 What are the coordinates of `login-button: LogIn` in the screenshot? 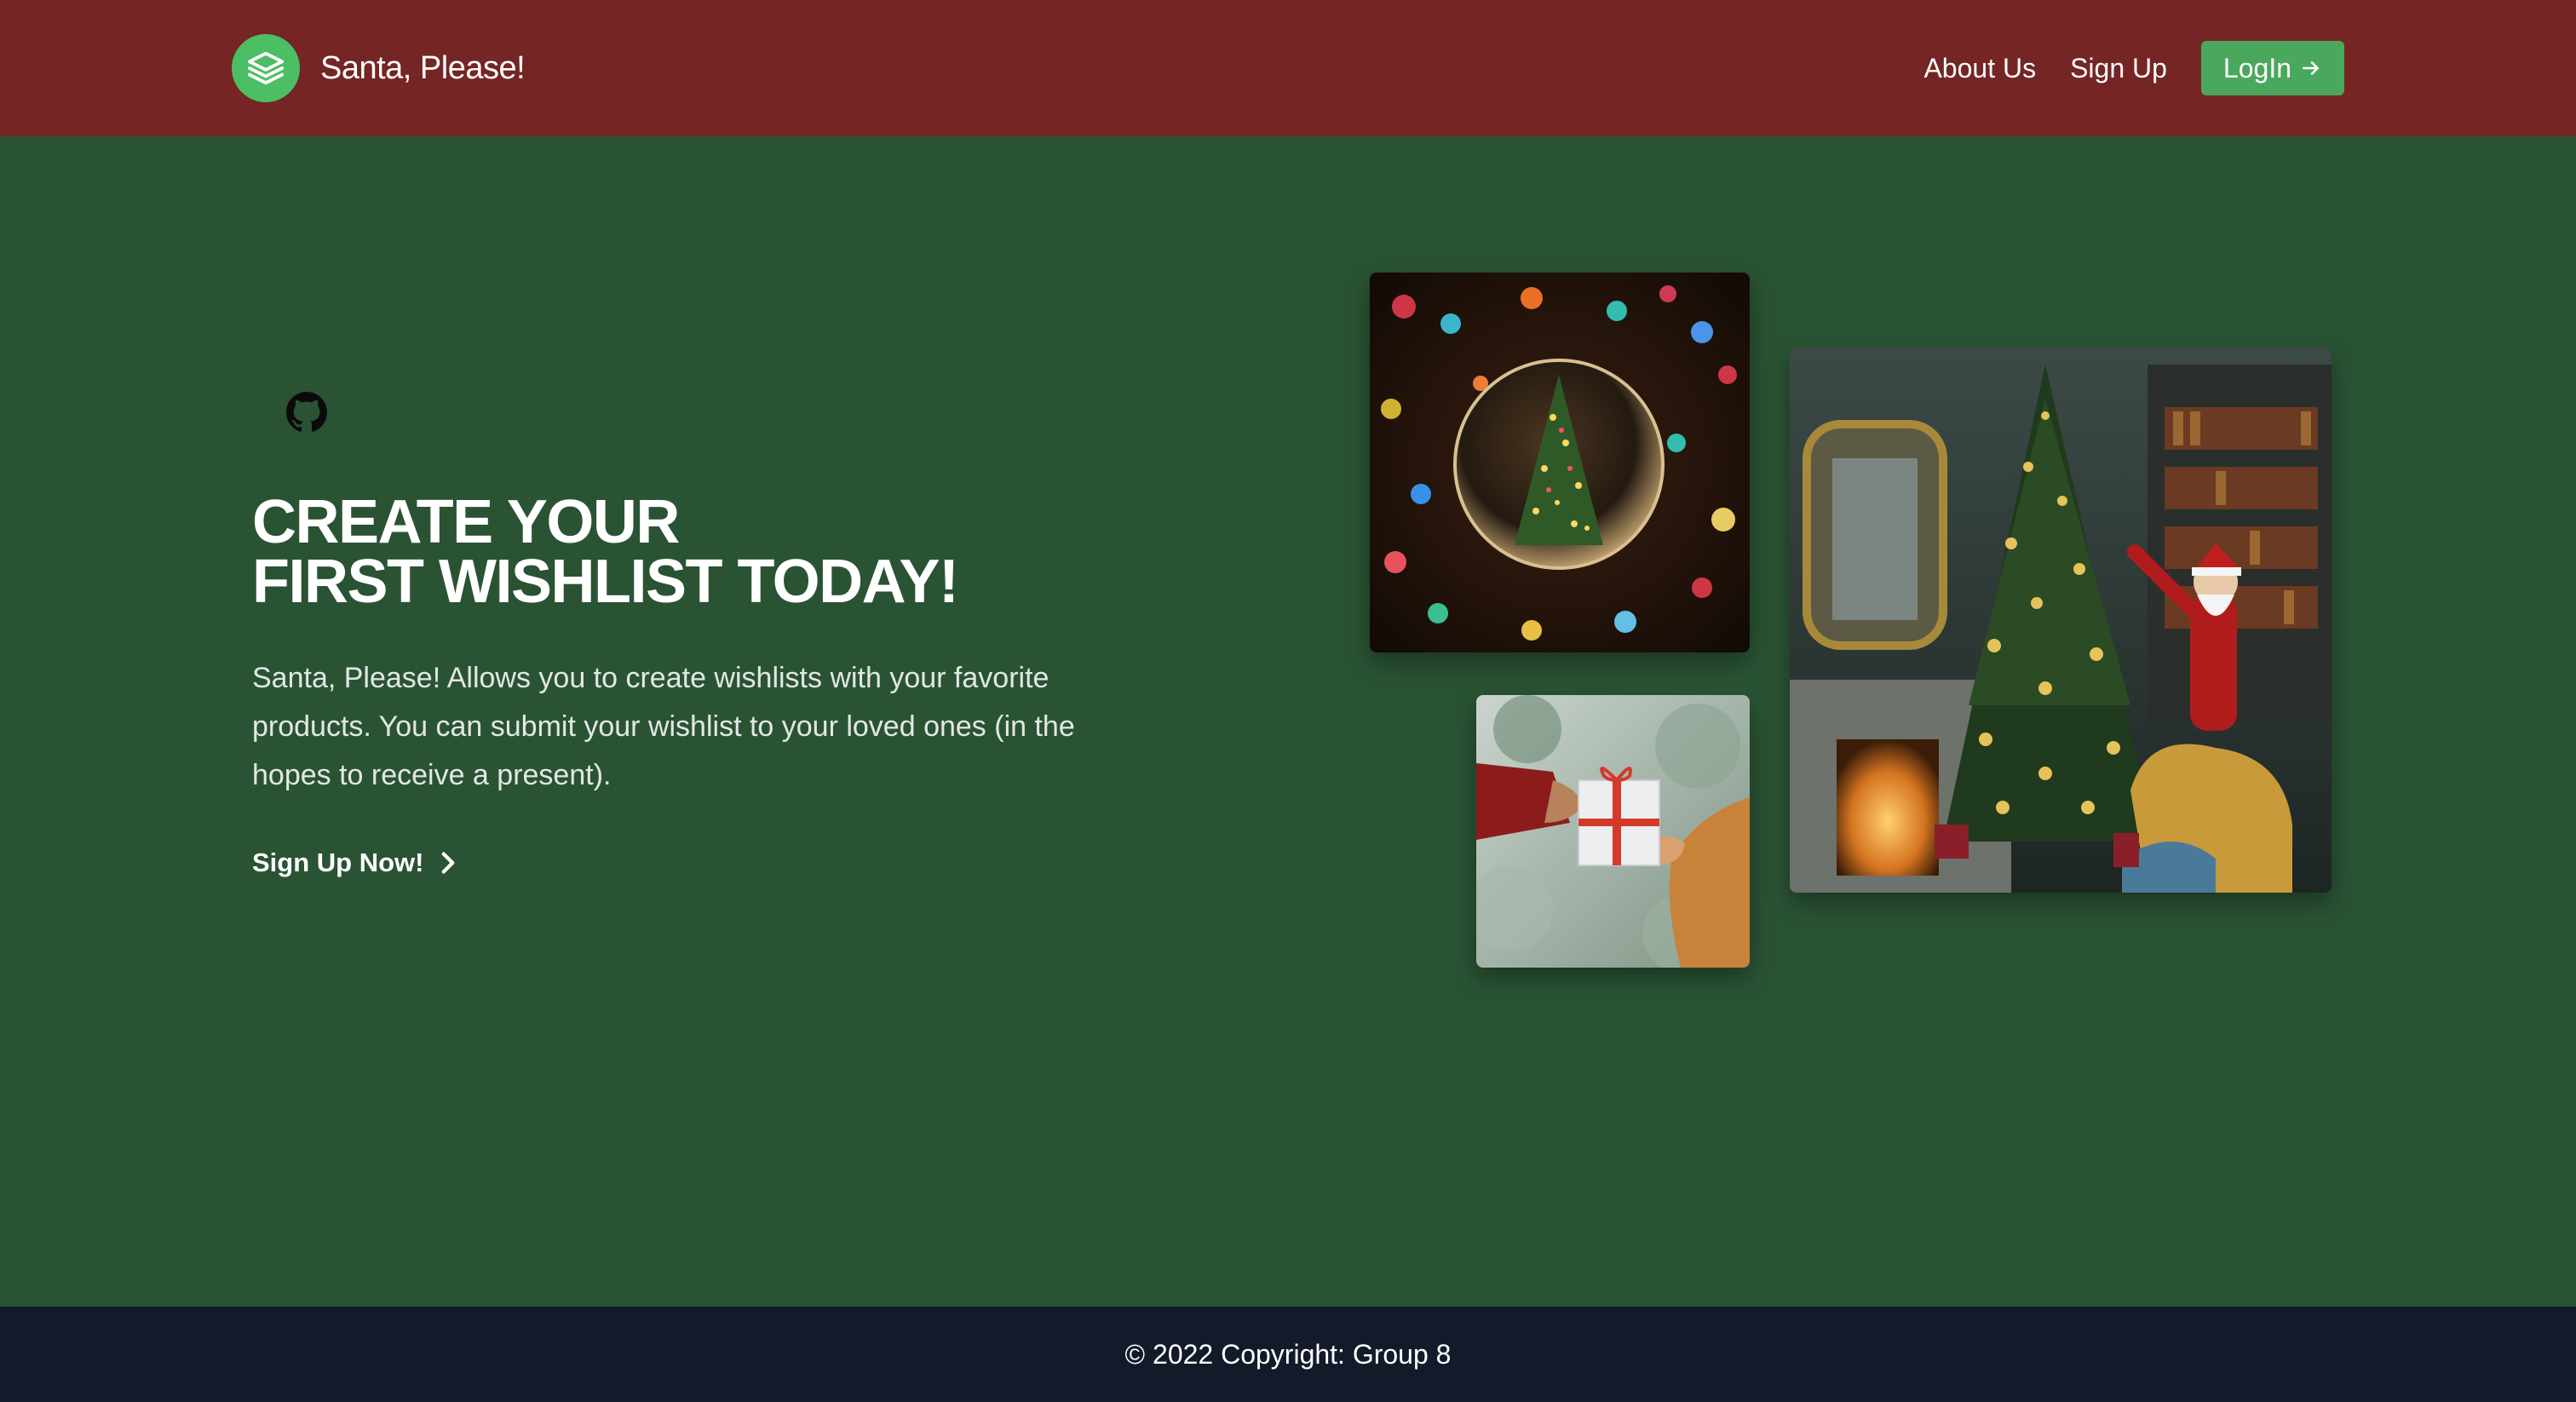 It's located at (2272, 68).